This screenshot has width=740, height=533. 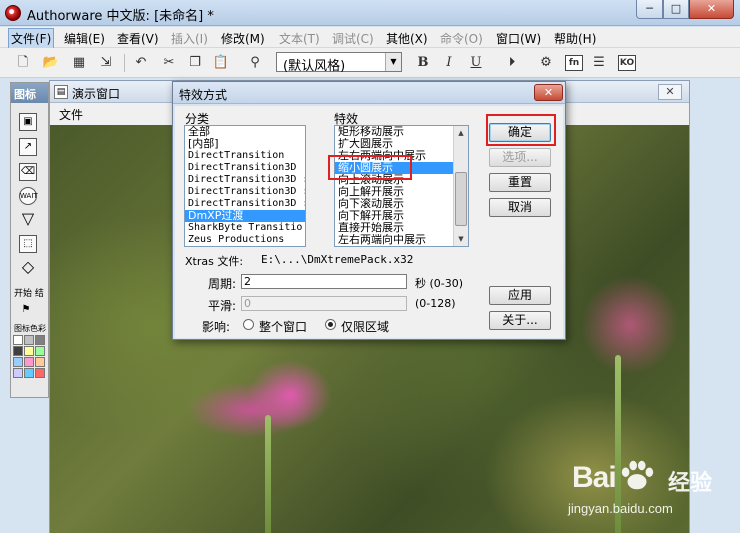 I want to click on text-style-combo: (默认风格) ▼, so click(x=339, y=63).